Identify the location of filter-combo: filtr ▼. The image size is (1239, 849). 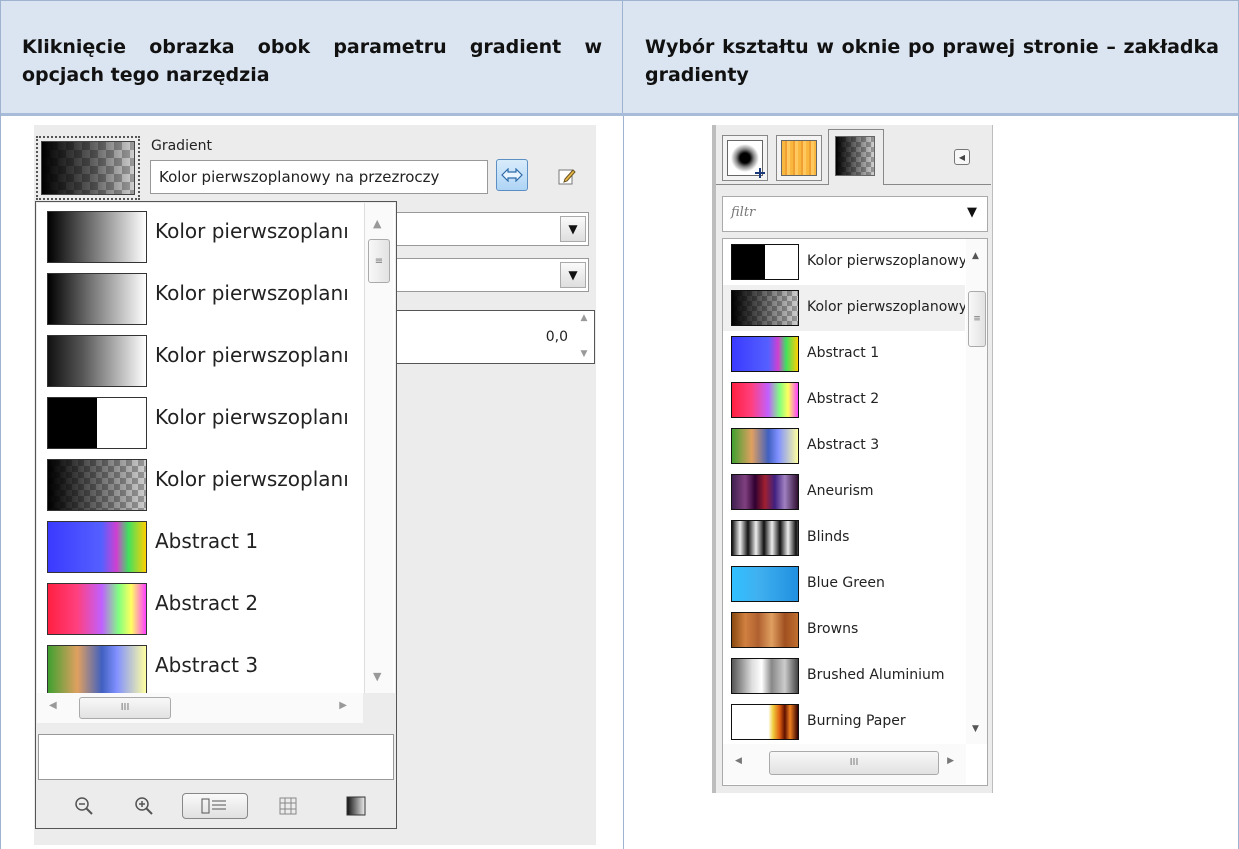
(855, 214).